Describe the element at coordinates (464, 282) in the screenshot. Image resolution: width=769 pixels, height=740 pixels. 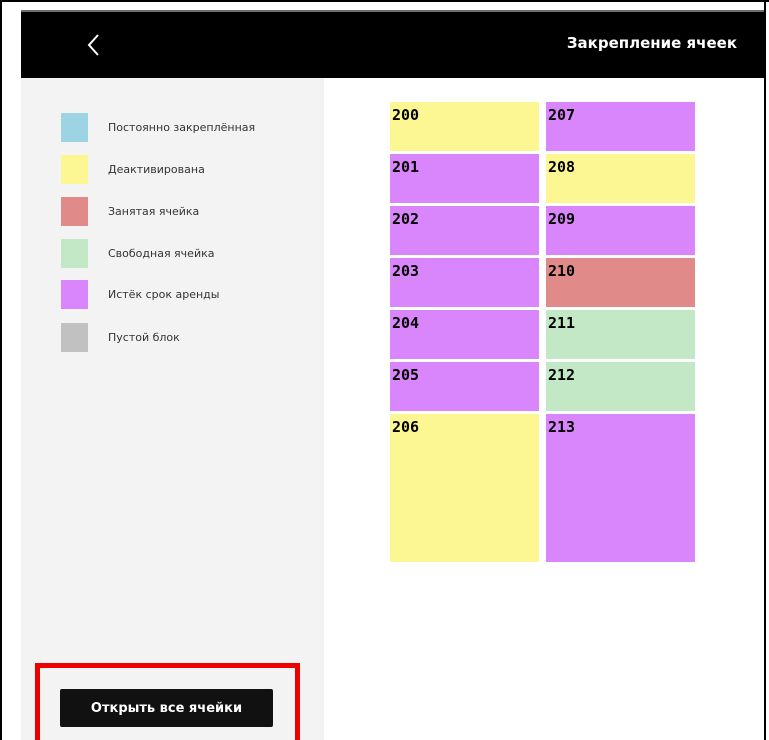
I see `cell-203: 203` at that location.